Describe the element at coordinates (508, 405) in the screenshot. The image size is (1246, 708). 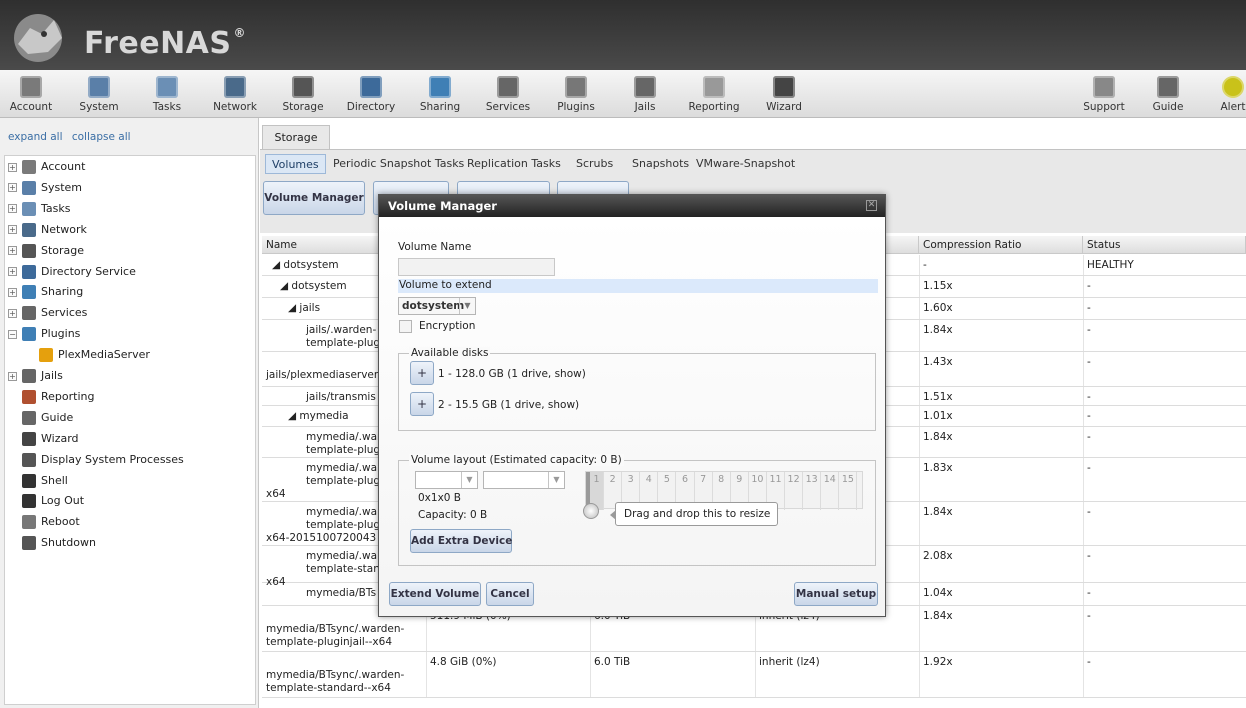
I see `disk-group-2: 2 - 15.5 GB (1 drive, show)` at that location.